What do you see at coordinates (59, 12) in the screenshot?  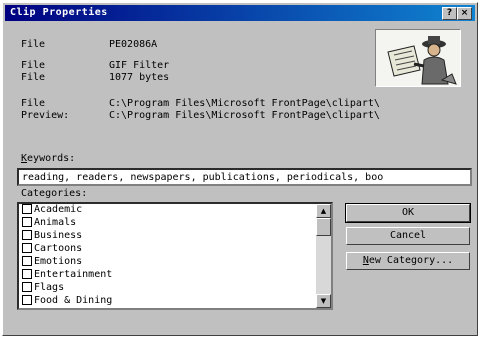 I see `window-title: Clip Properties` at bounding box center [59, 12].